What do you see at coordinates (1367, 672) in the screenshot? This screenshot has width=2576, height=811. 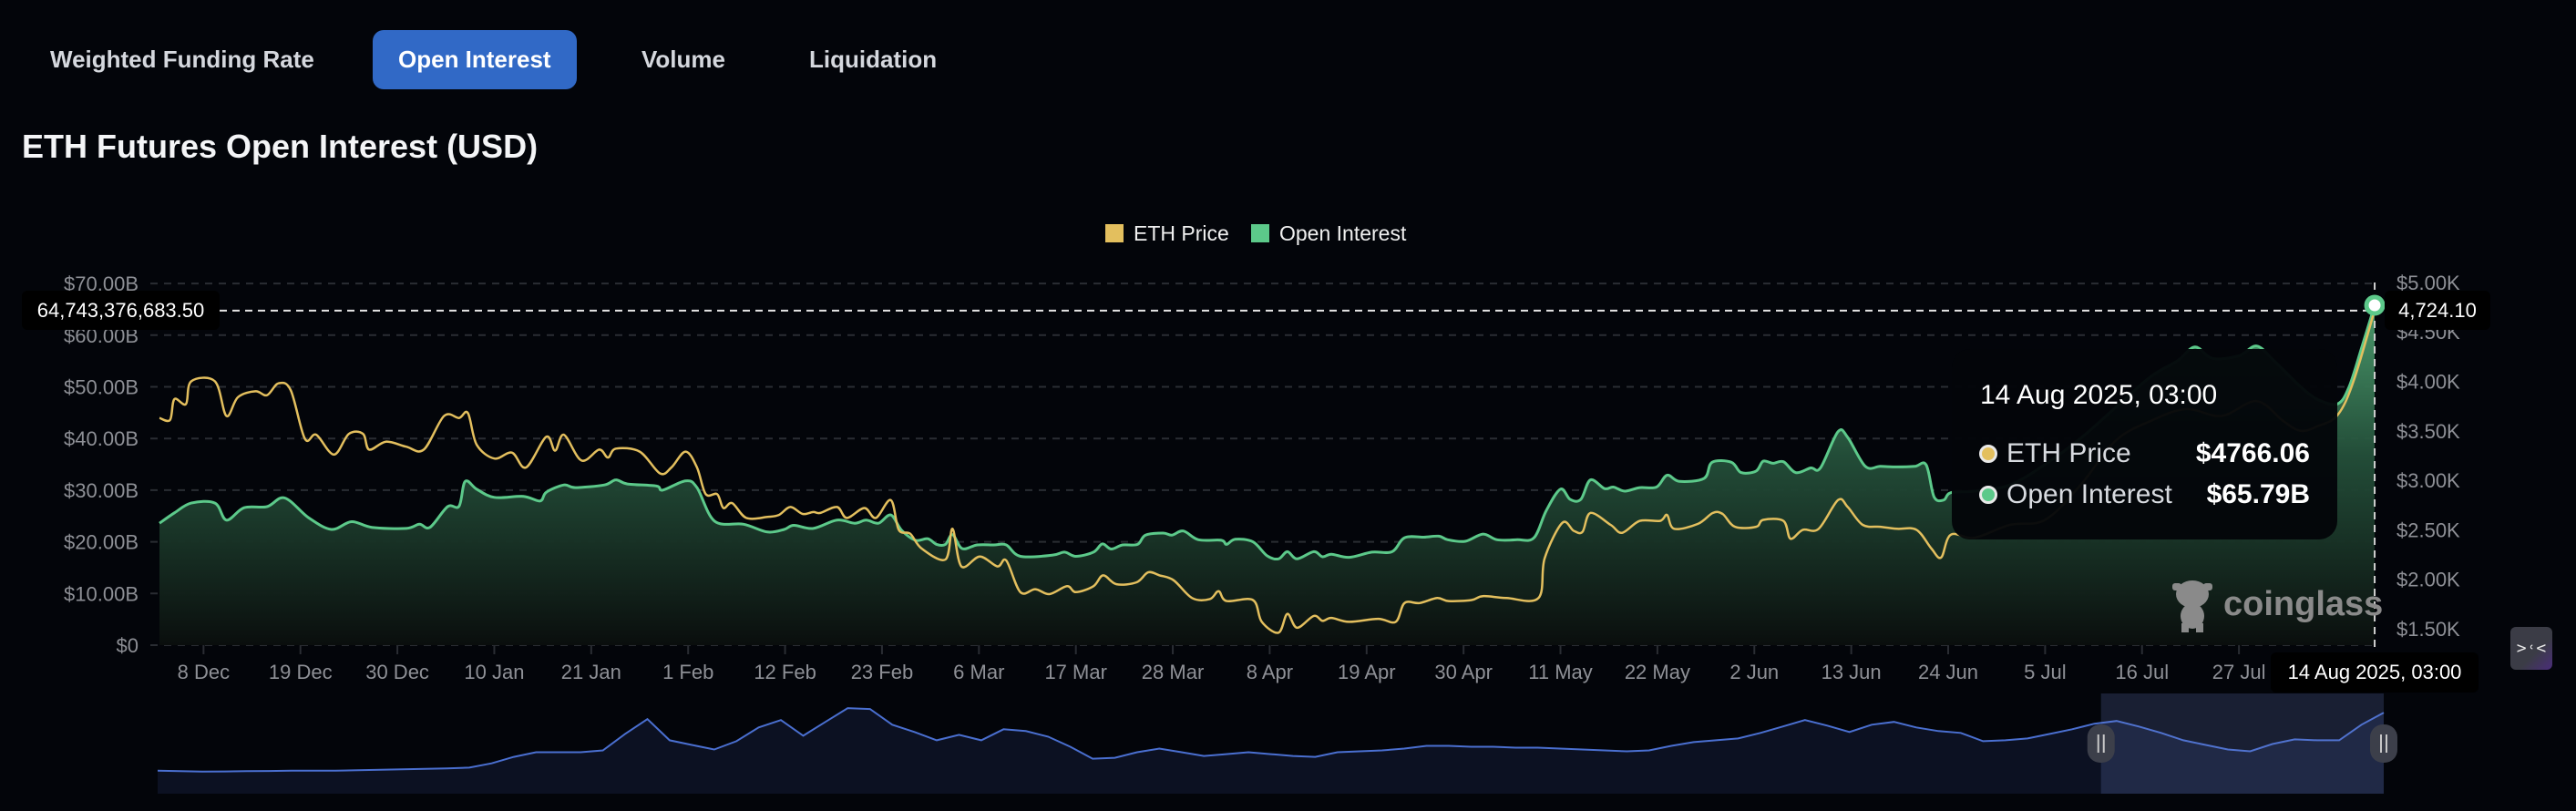 I see `x-axis-tick-label: 19 Apr` at bounding box center [1367, 672].